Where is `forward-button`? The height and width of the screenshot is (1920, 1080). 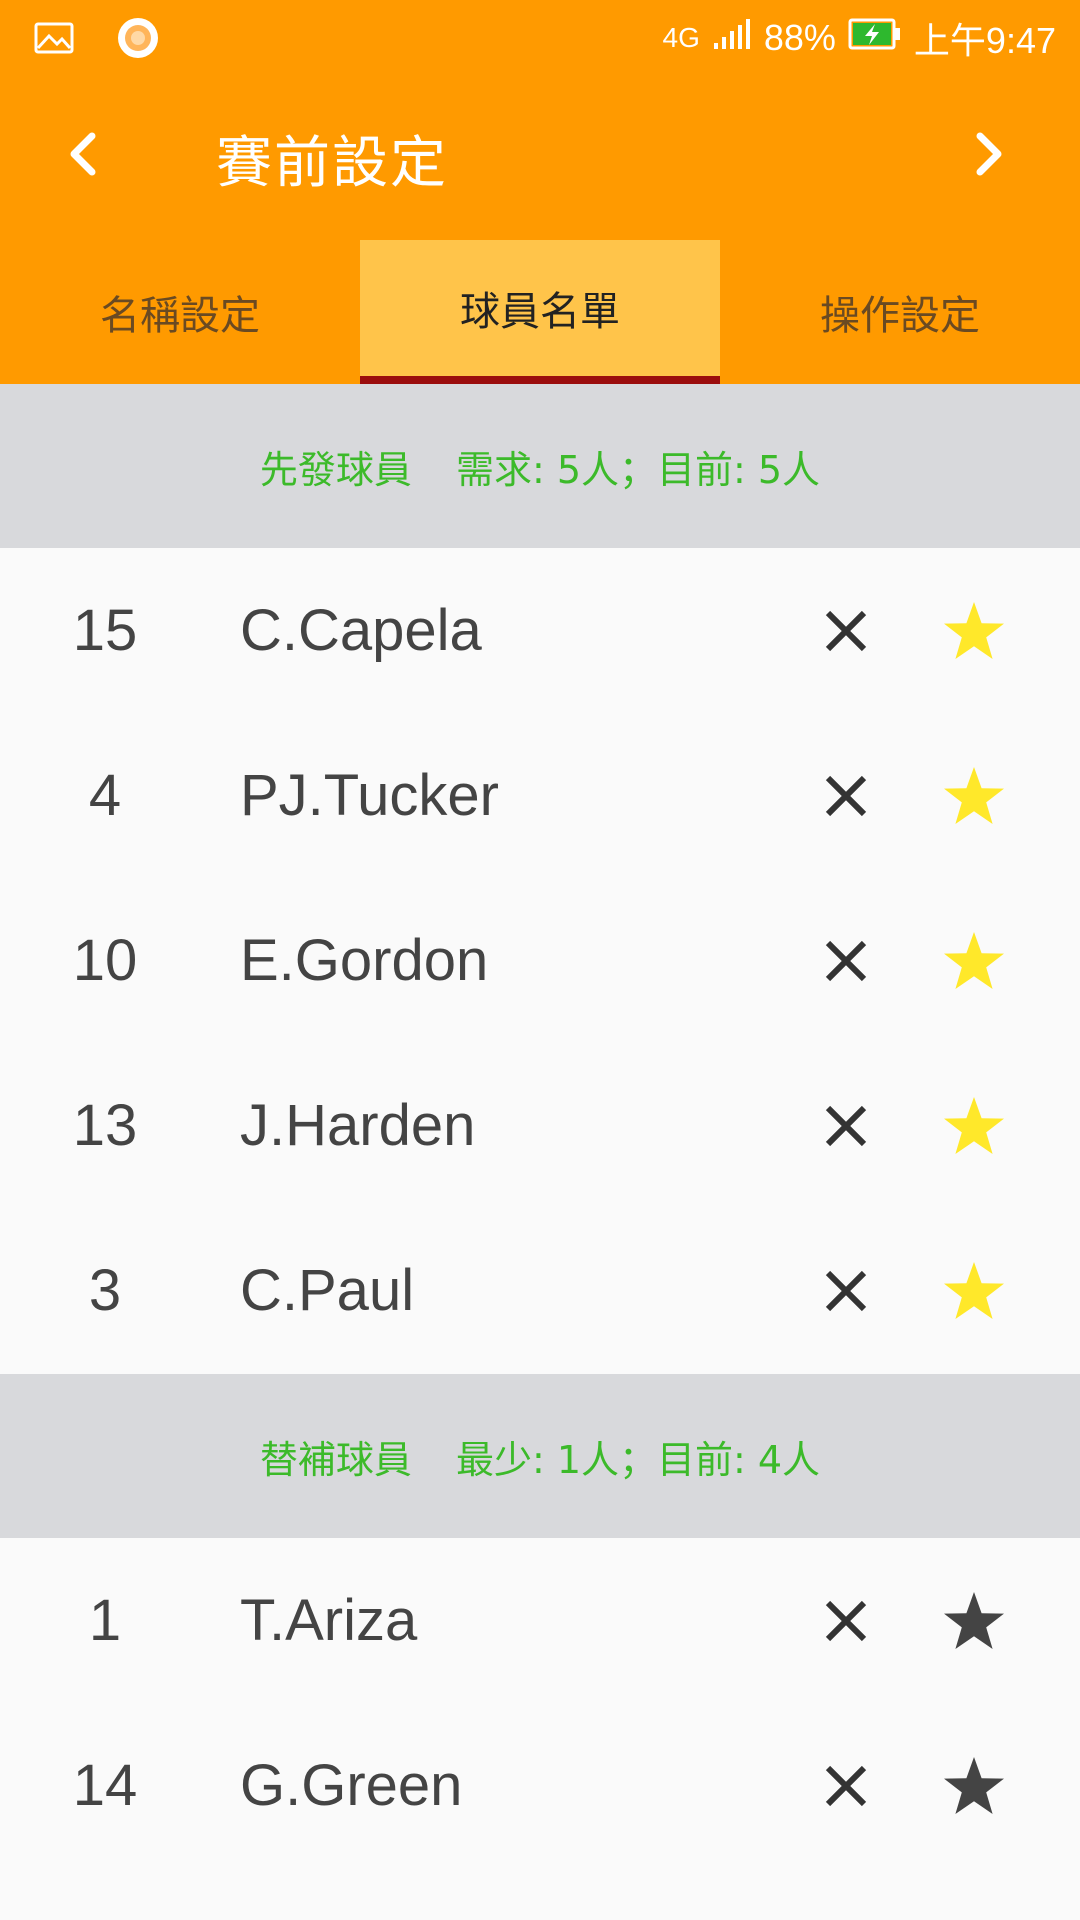
forward-button is located at coordinates (990, 156).